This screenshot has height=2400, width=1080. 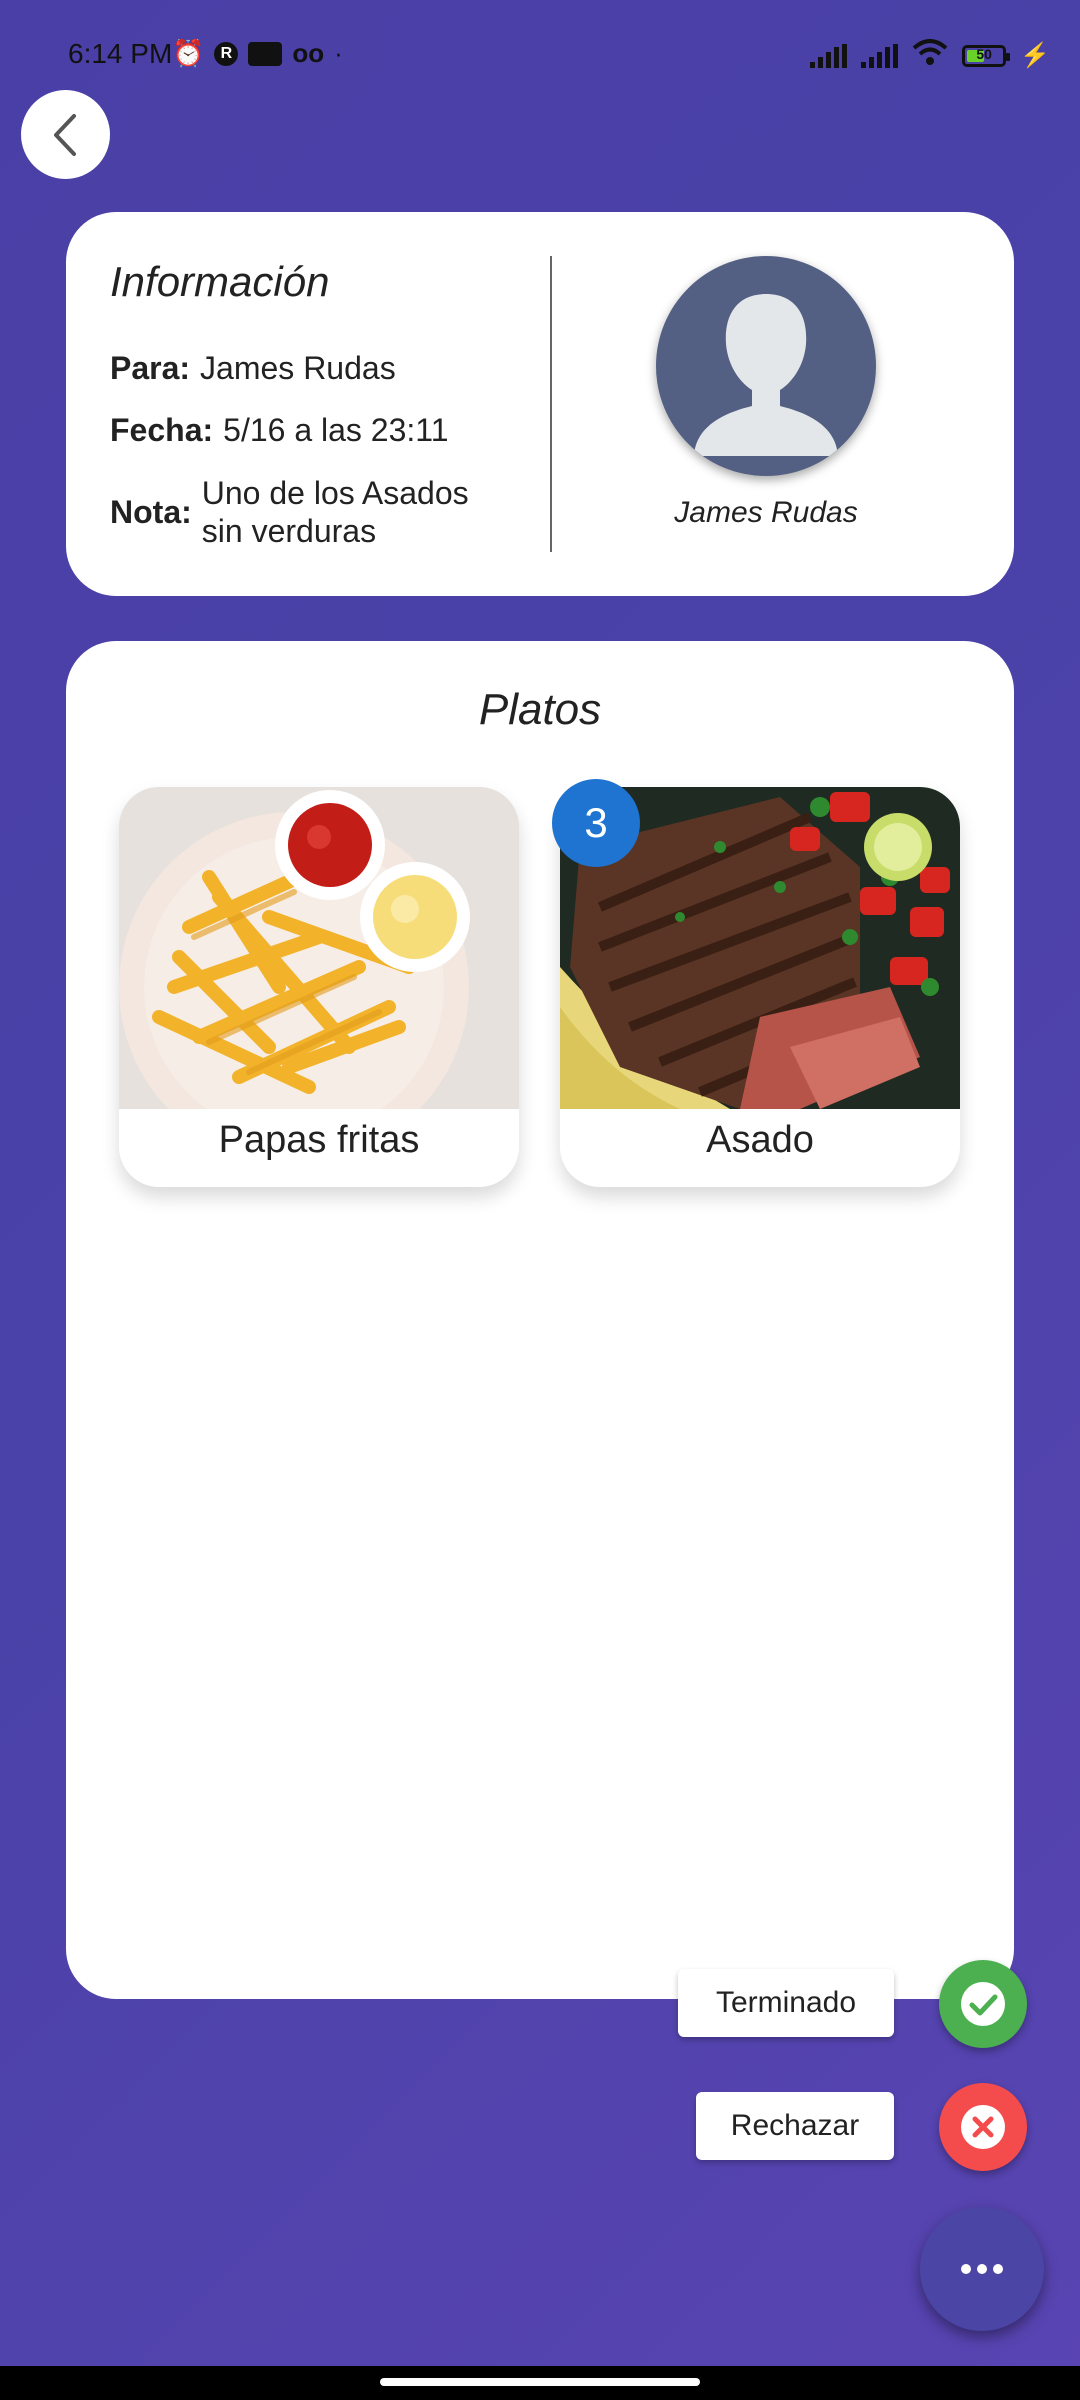 I want to click on info-row-nota: Nota: Uno de los Asados sin verduras, so click(x=289, y=512).